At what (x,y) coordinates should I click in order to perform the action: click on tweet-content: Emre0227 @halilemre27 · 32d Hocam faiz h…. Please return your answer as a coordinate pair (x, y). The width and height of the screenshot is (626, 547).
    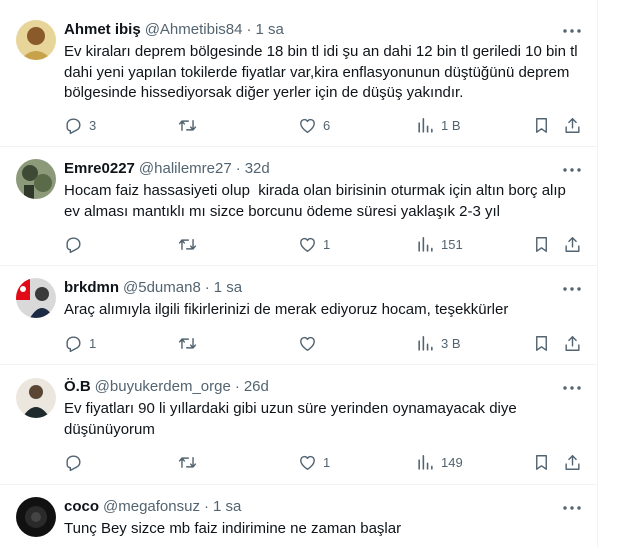
    Looking at the image, I should click on (323, 190).